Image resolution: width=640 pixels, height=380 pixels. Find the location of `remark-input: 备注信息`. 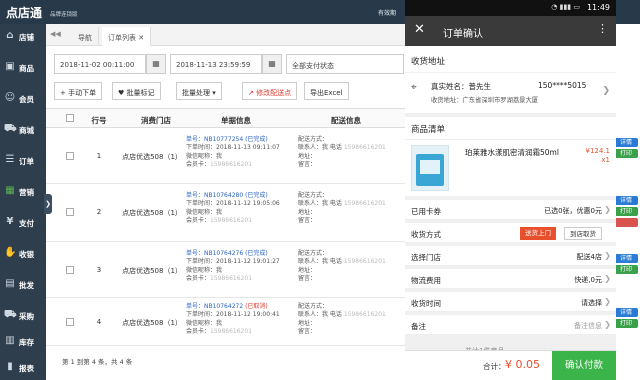

remark-input: 备注信息 is located at coordinates (588, 326).